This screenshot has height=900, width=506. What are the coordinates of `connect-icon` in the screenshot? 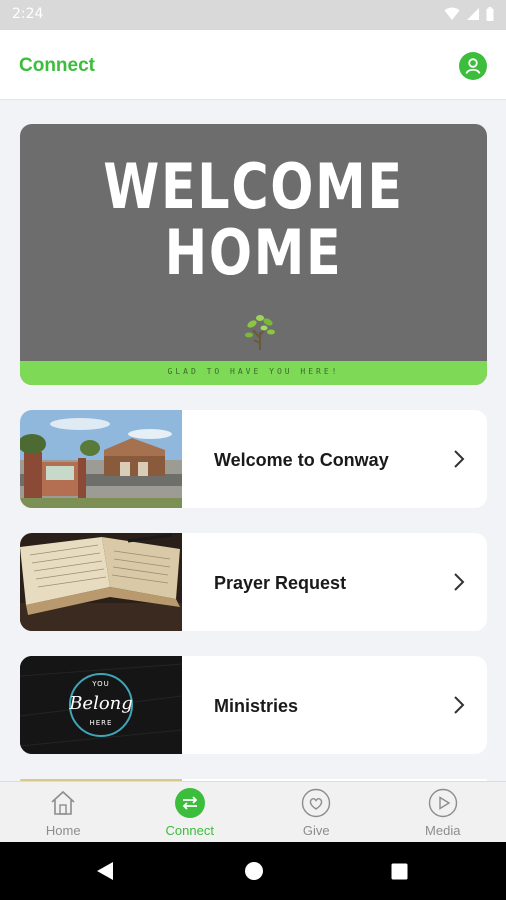 It's located at (189, 803).